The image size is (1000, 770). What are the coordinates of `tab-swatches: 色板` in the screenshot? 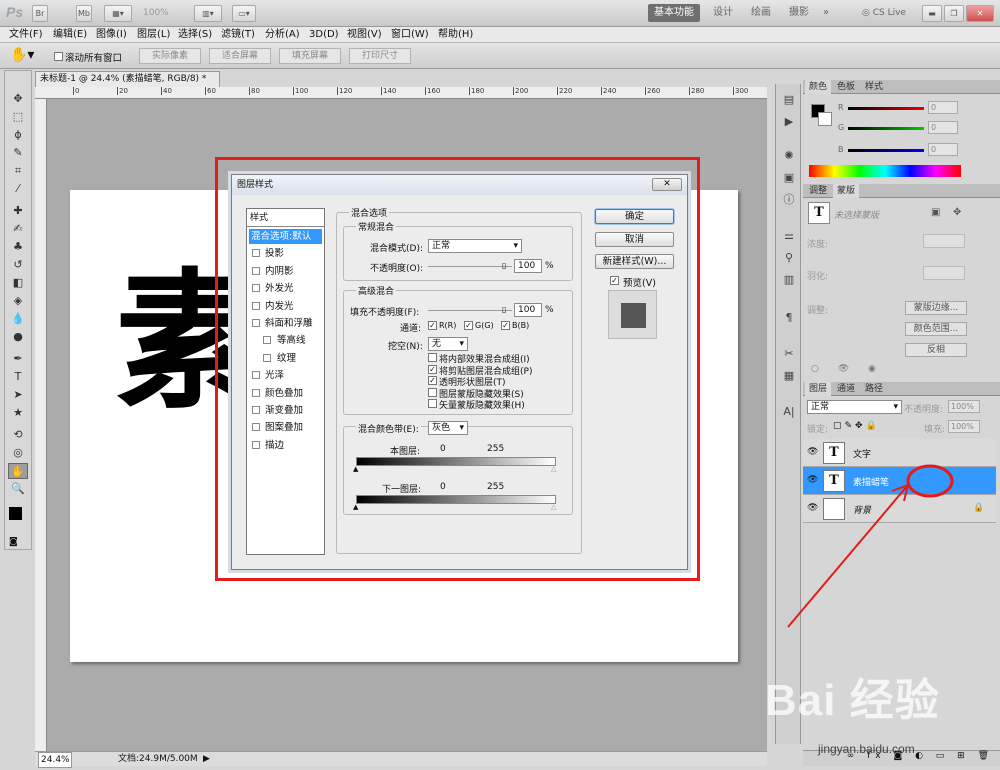 It's located at (846, 87).